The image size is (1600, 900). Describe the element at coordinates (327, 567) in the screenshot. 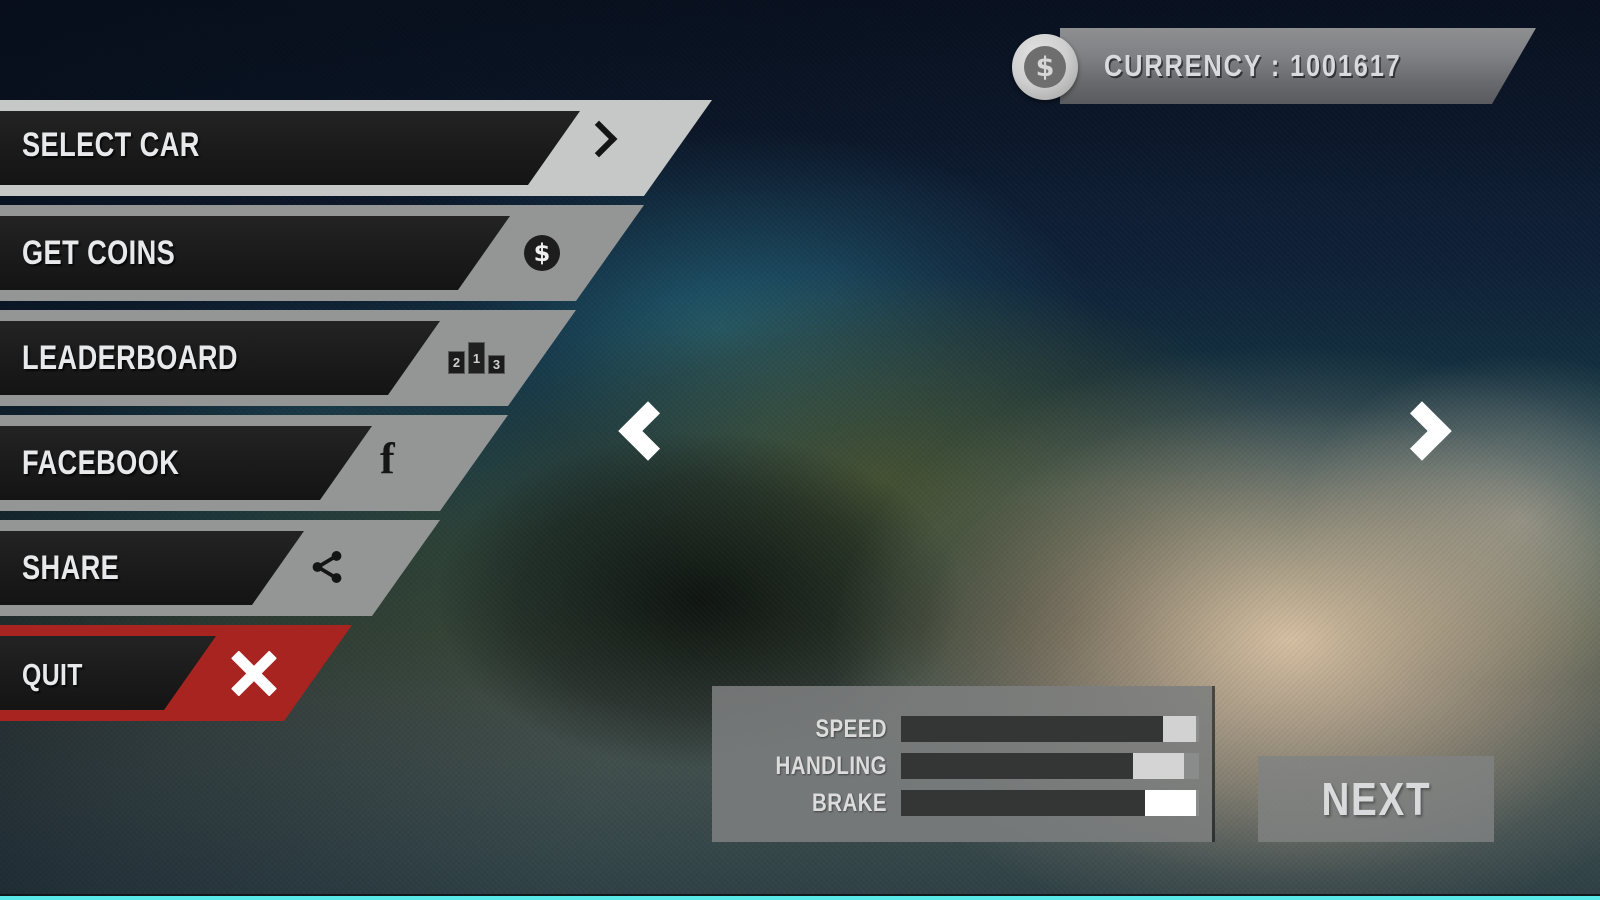

I see `share-icon` at that location.